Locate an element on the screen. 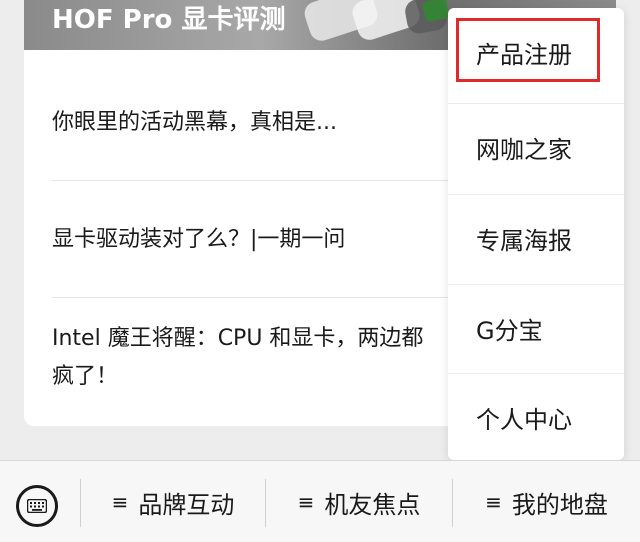 The image size is (640, 542). keyboard-icon is located at coordinates (37, 506).